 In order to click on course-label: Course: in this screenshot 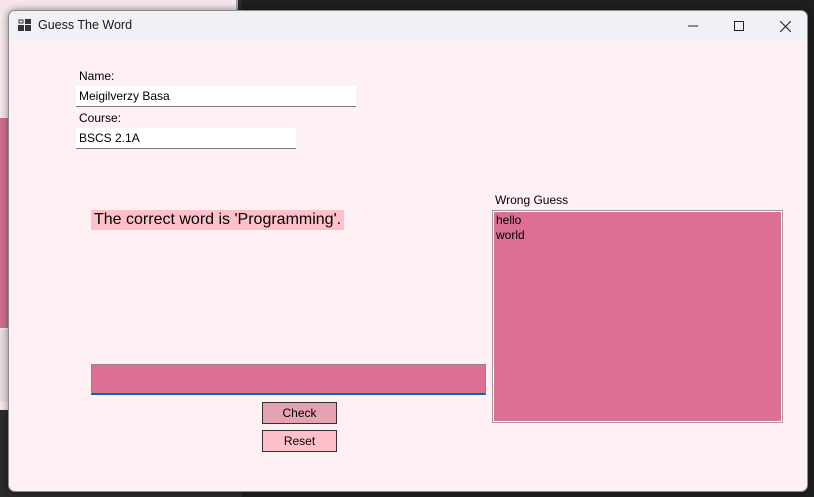, I will do `click(100, 118)`.